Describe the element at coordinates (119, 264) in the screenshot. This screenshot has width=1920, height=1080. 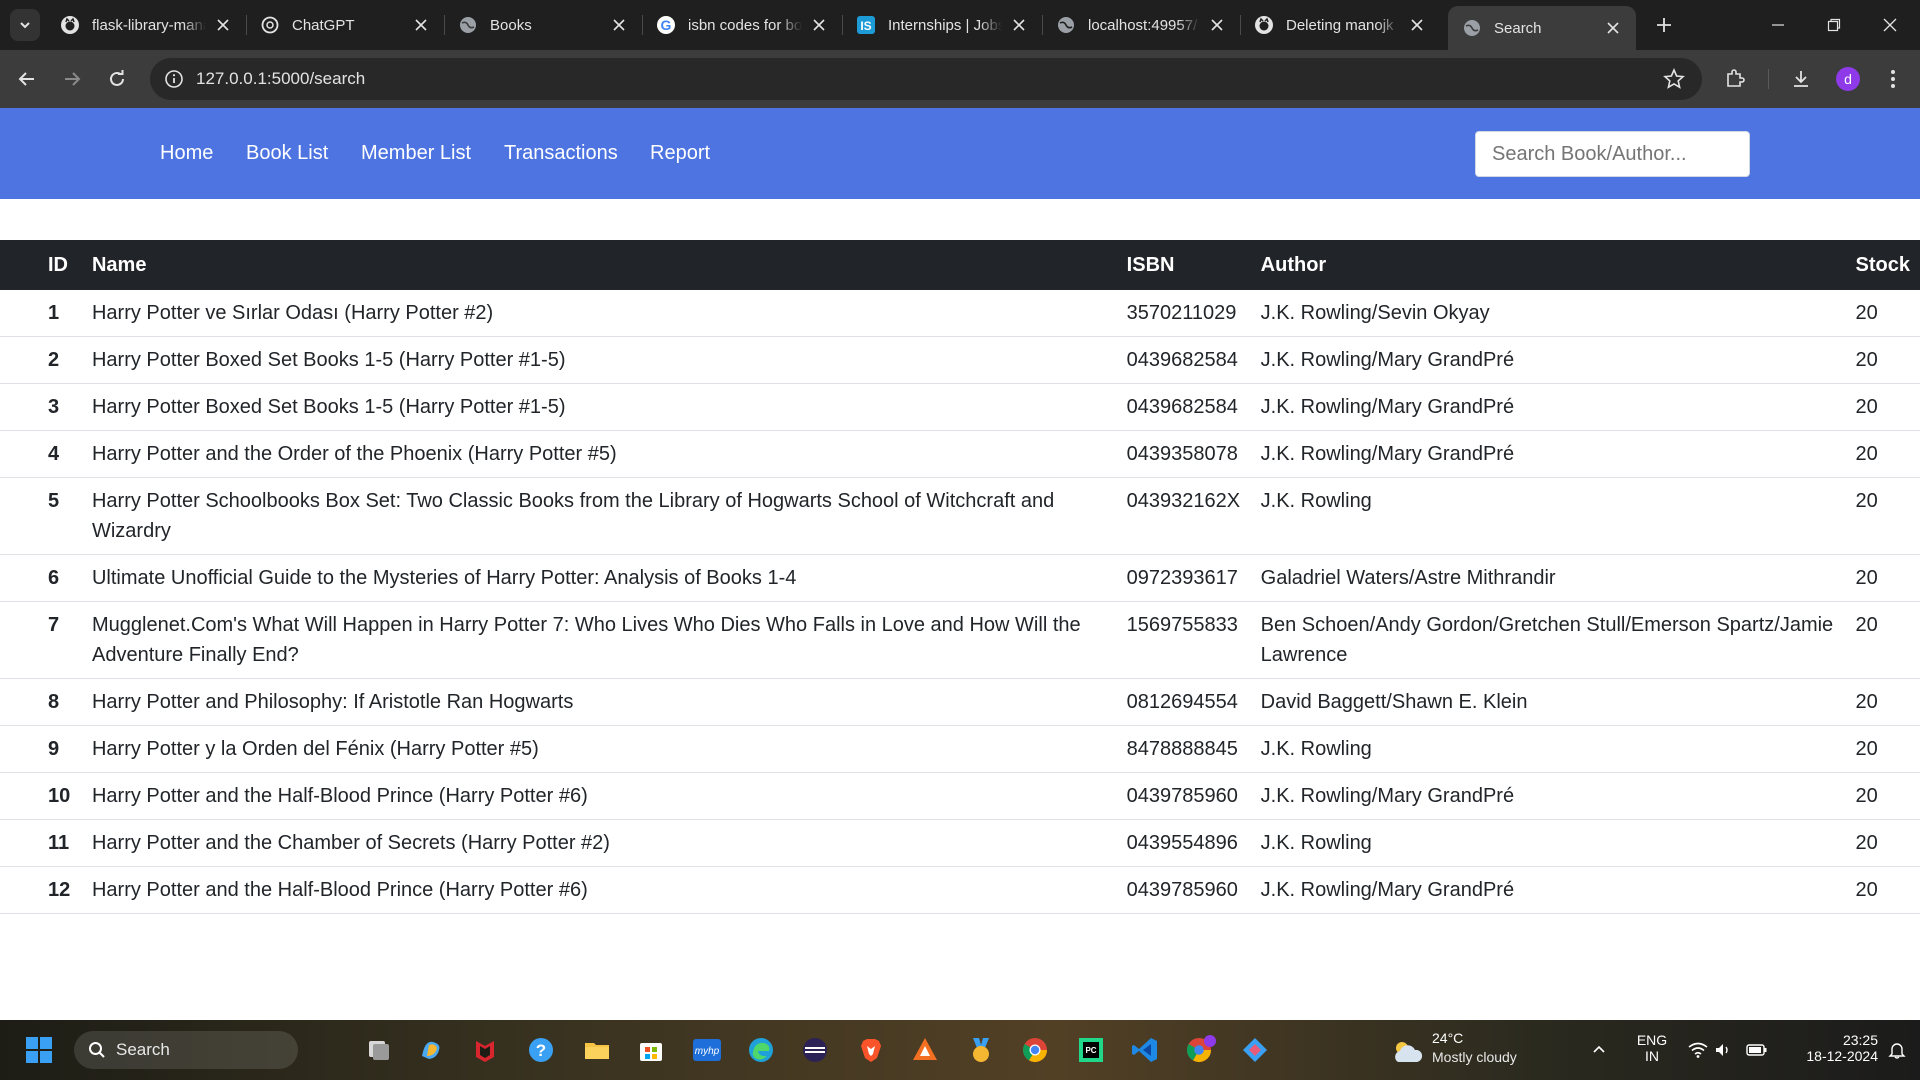
I see `column-header-name: Name` at that location.